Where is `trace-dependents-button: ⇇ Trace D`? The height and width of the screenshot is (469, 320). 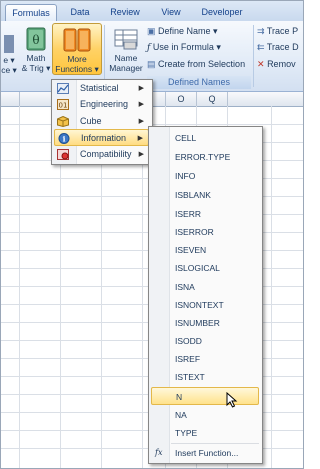
trace-dependents-button: ⇇ Trace D is located at coordinates (278, 47).